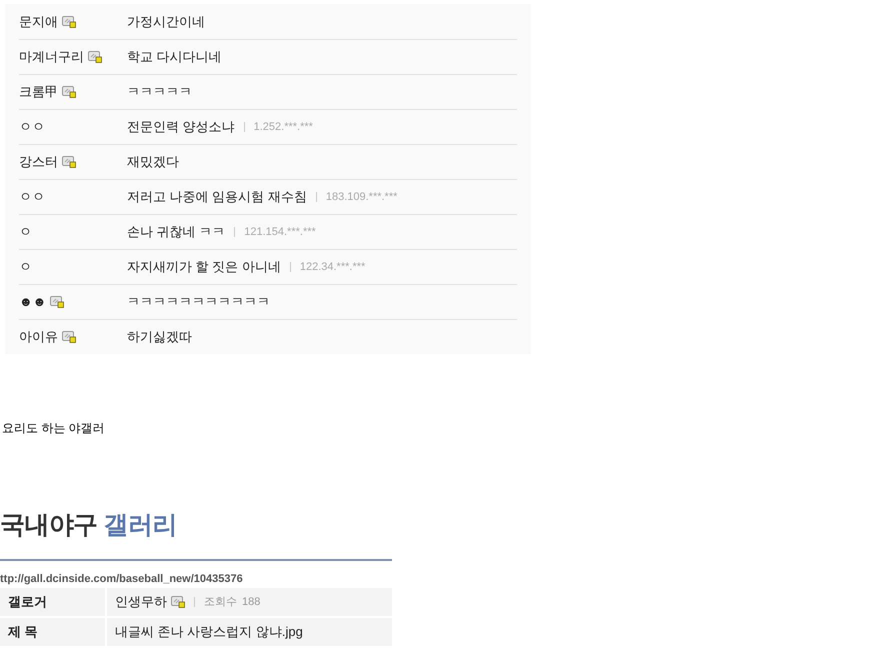  I want to click on comment-text: ㅋㅋㅋㅋㅋㅋㅋㅋㅋㅋㅋ, so click(198, 302).